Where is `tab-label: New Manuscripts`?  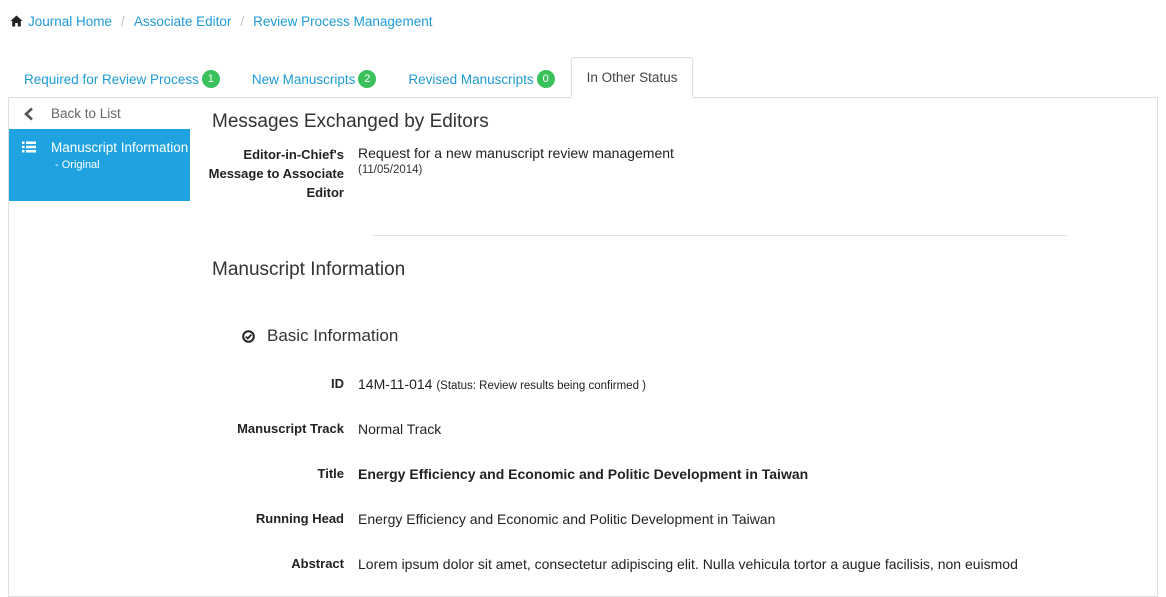 tab-label: New Manuscripts is located at coordinates (303, 79).